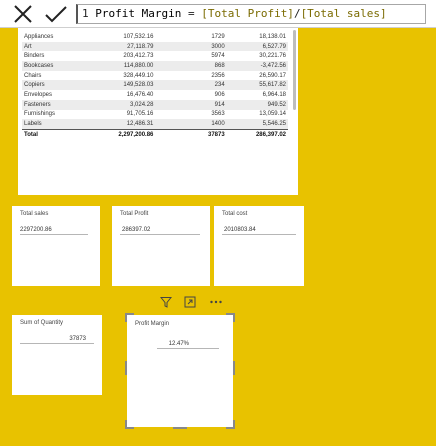 This screenshot has height=446, width=436. What do you see at coordinates (161, 246) in the screenshot?
I see `card-total-profit: Total Profit 286397.02` at bounding box center [161, 246].